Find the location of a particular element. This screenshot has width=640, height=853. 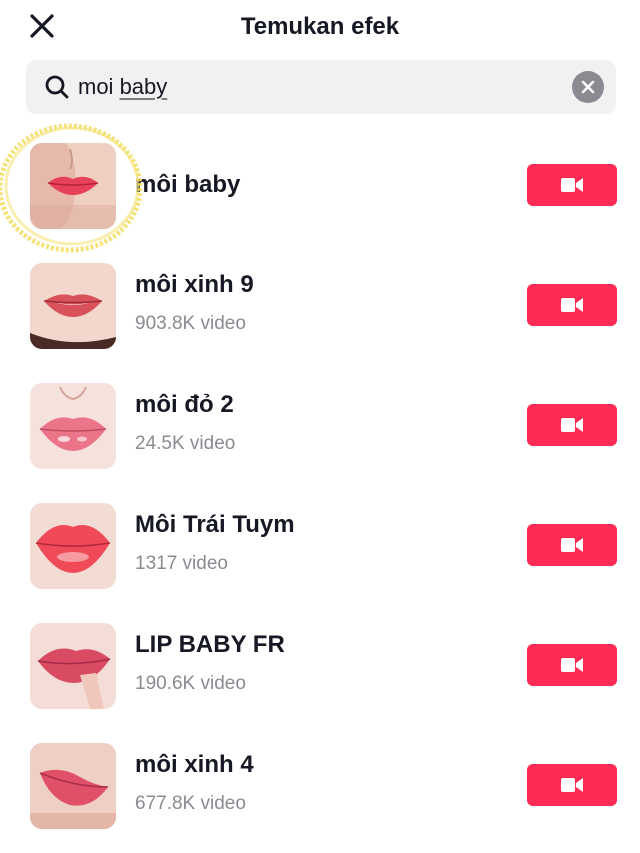

effect-row: môi xinh 9 903.8K video is located at coordinates (320, 300).